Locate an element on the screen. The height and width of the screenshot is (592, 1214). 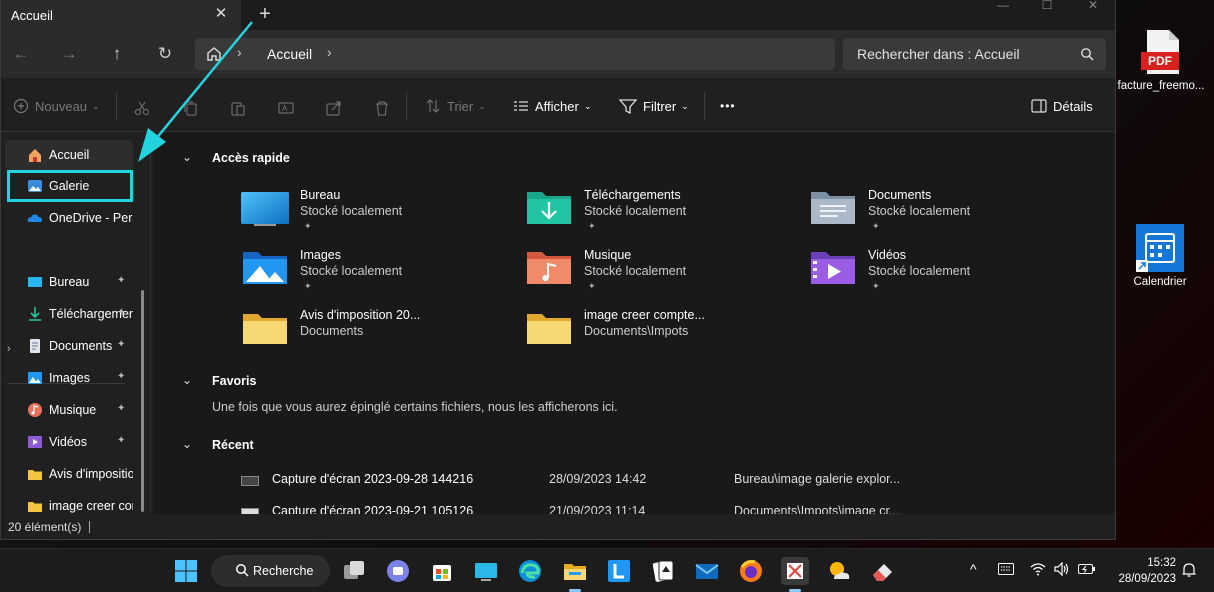
weather-icon is located at coordinates (839, 571).